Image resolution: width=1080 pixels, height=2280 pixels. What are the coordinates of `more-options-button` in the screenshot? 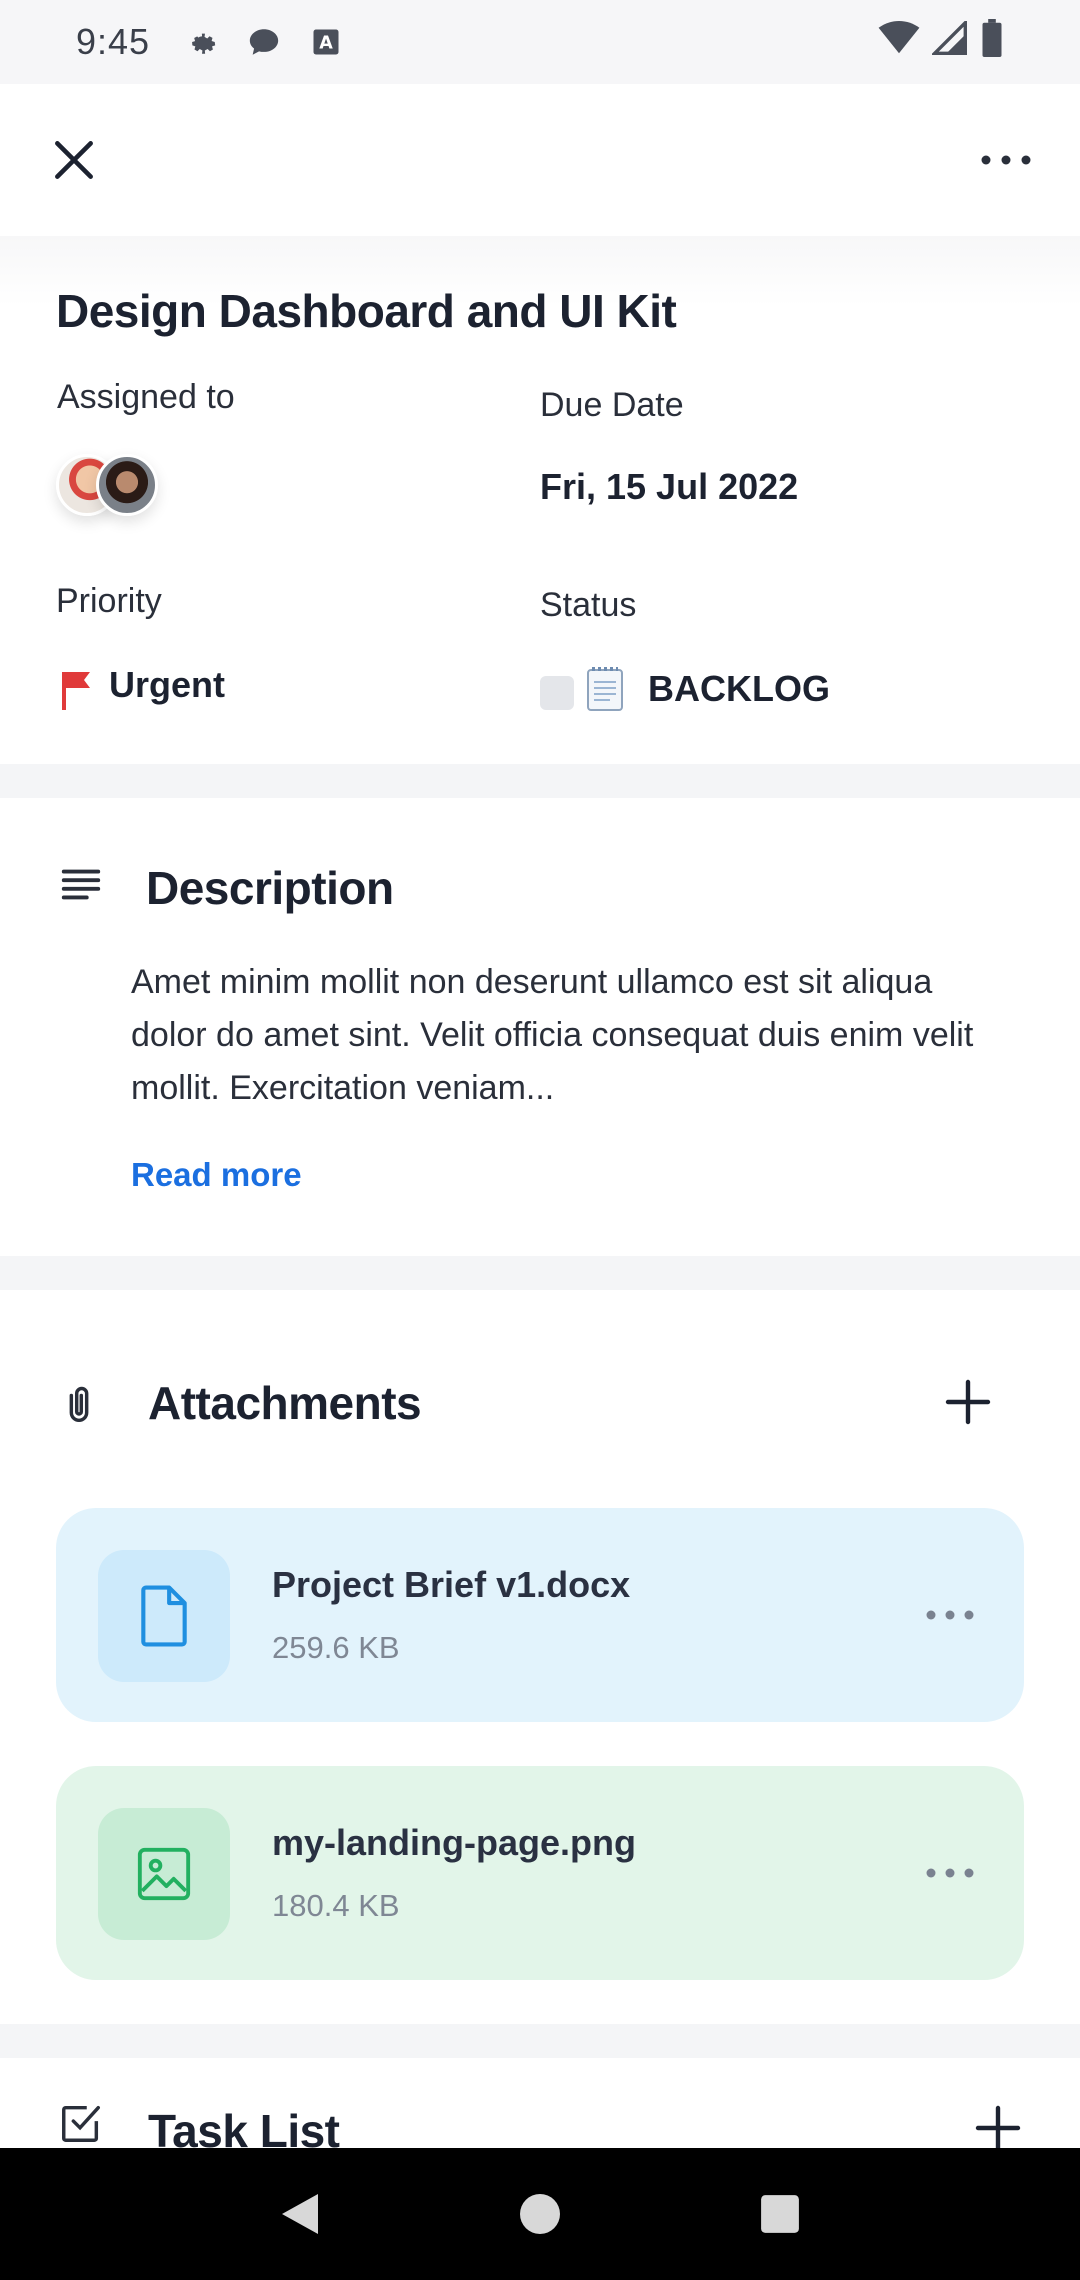 It's located at (1006, 160).